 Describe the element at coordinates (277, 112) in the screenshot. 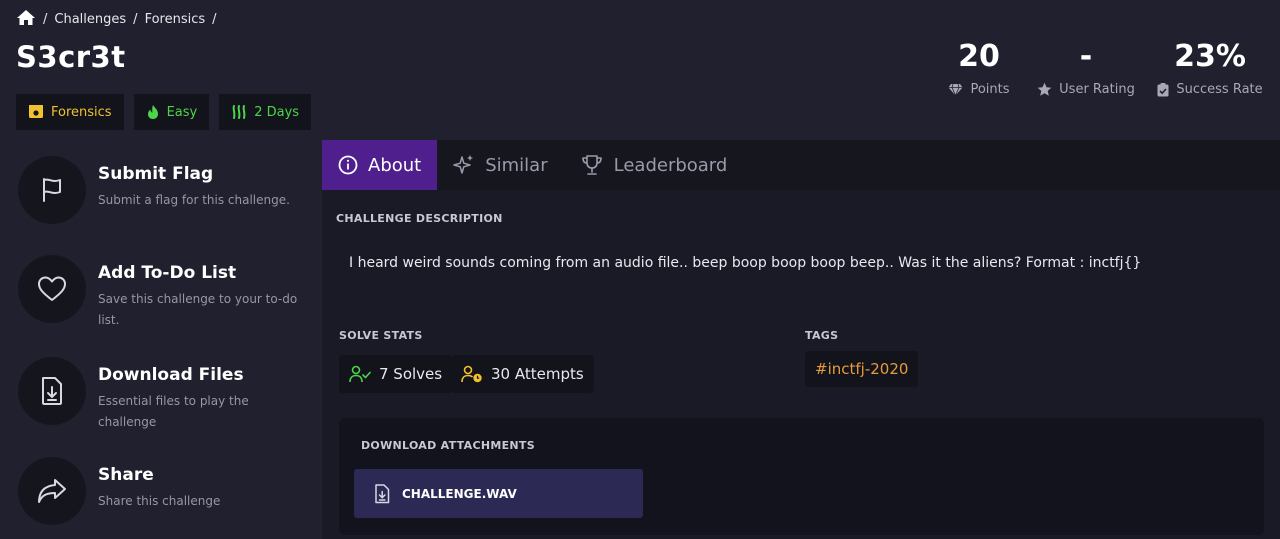

I see `age-label: 2 Days` at that location.